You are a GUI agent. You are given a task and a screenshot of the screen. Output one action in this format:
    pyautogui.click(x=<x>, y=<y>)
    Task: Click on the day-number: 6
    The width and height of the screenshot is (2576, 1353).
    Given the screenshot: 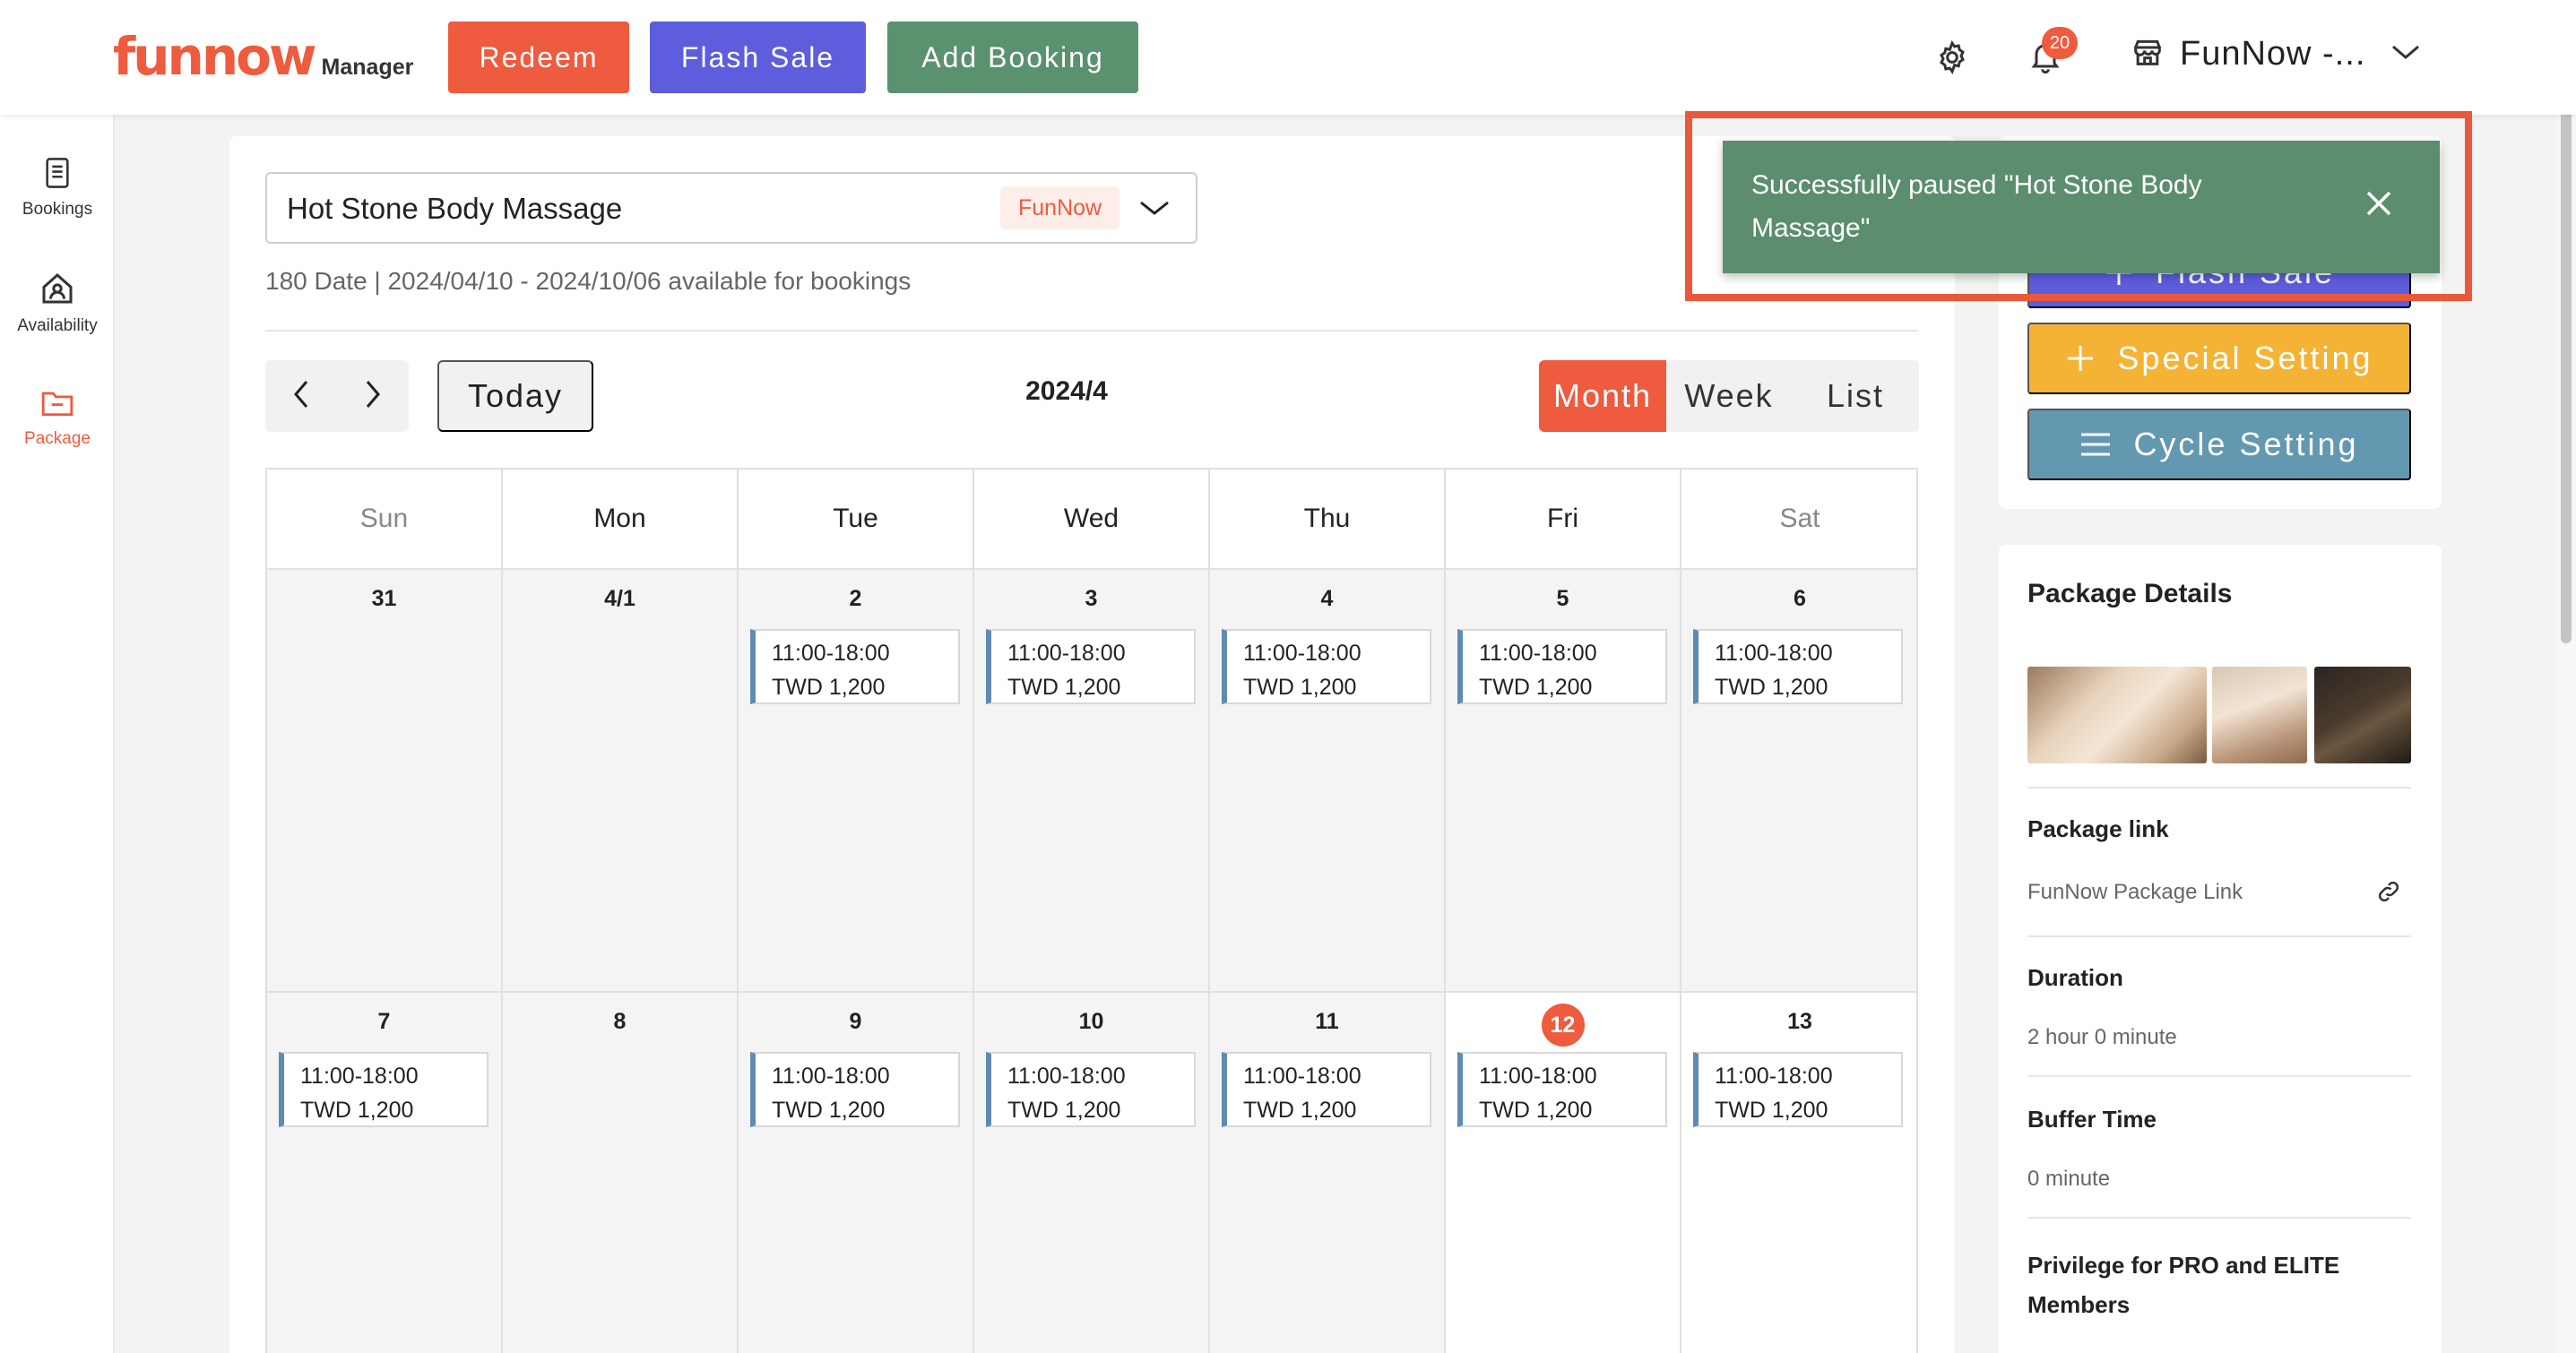 What is the action you would take?
    pyautogui.click(x=1800, y=598)
    